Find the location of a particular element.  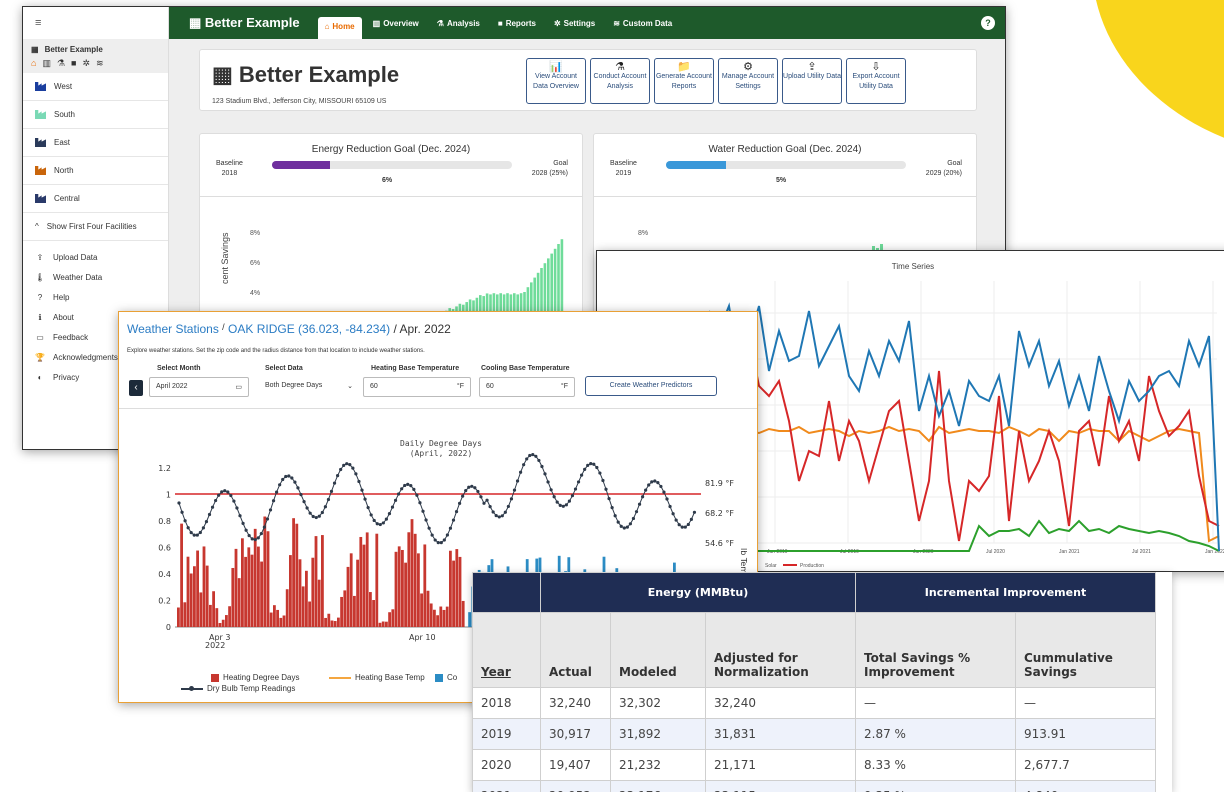

sidebar-facility-north: North is located at coordinates (95, 171).